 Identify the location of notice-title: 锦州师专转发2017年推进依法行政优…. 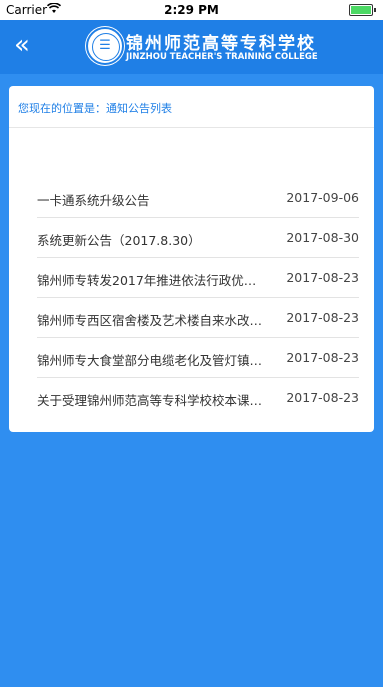
(154, 279).